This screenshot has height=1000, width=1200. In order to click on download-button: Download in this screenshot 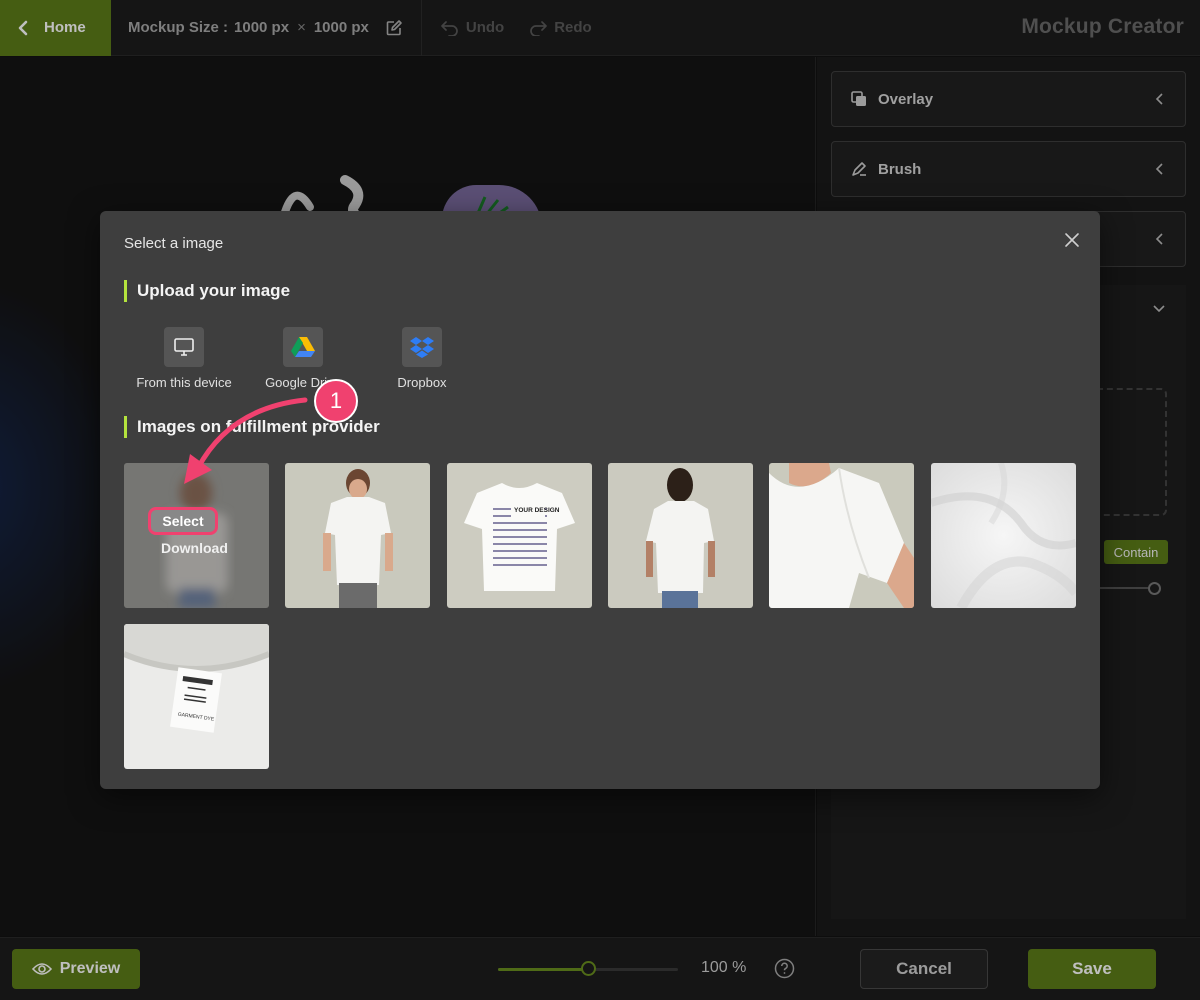, I will do `click(194, 548)`.